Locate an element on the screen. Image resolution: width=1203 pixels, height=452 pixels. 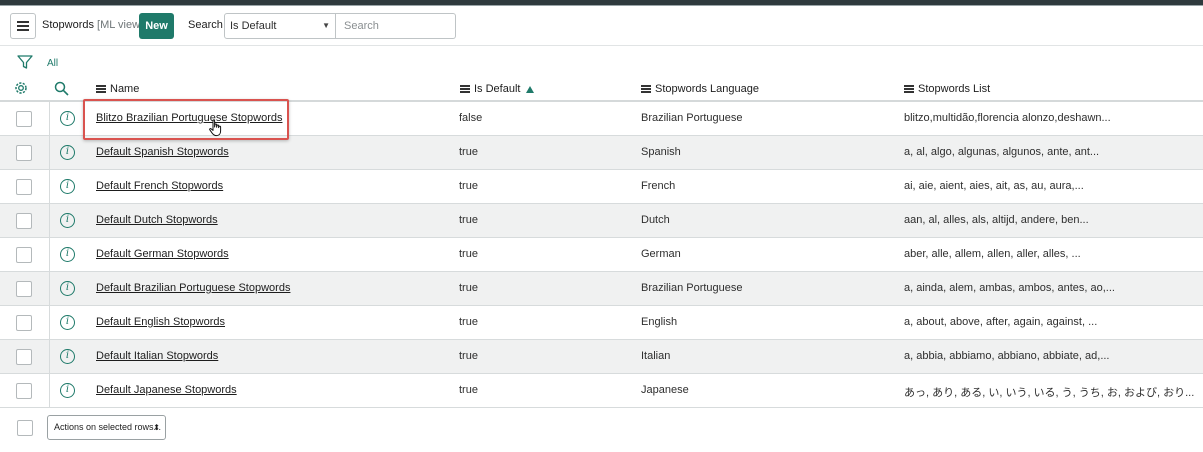
actions-select: Actions on selected rows... ⬍ is located at coordinates (106, 427).